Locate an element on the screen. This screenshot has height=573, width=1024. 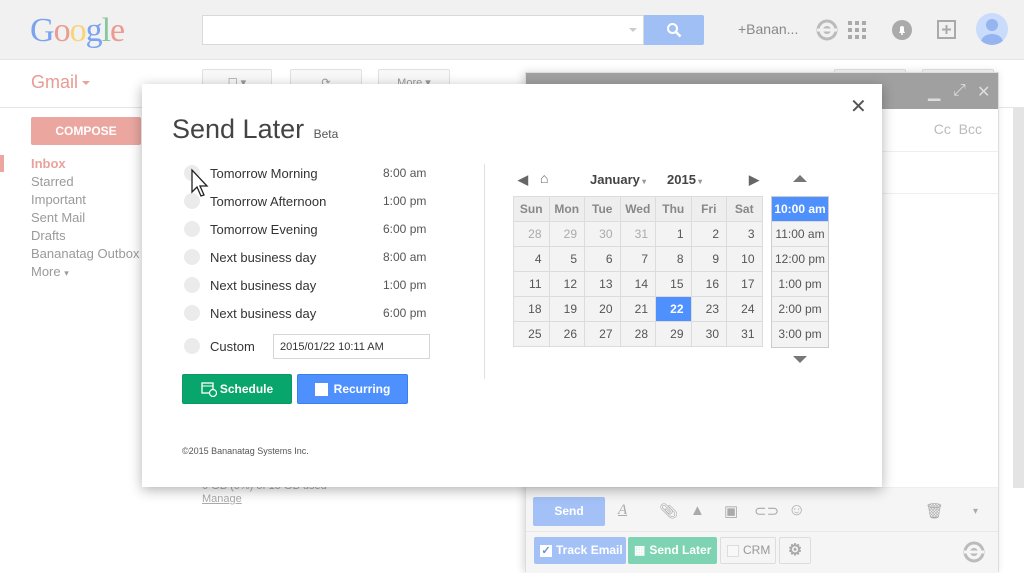
prev-month-icon: ◀ is located at coordinates (523, 180).